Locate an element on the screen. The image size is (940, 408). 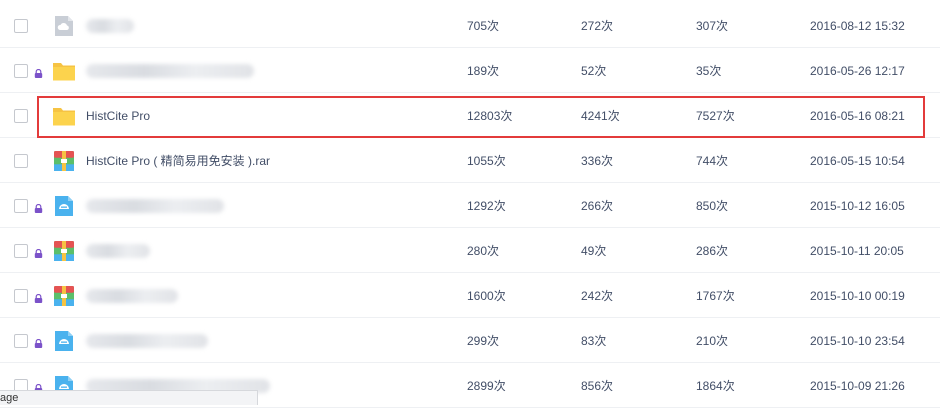
save-count: 52次 is located at coordinates (594, 71).